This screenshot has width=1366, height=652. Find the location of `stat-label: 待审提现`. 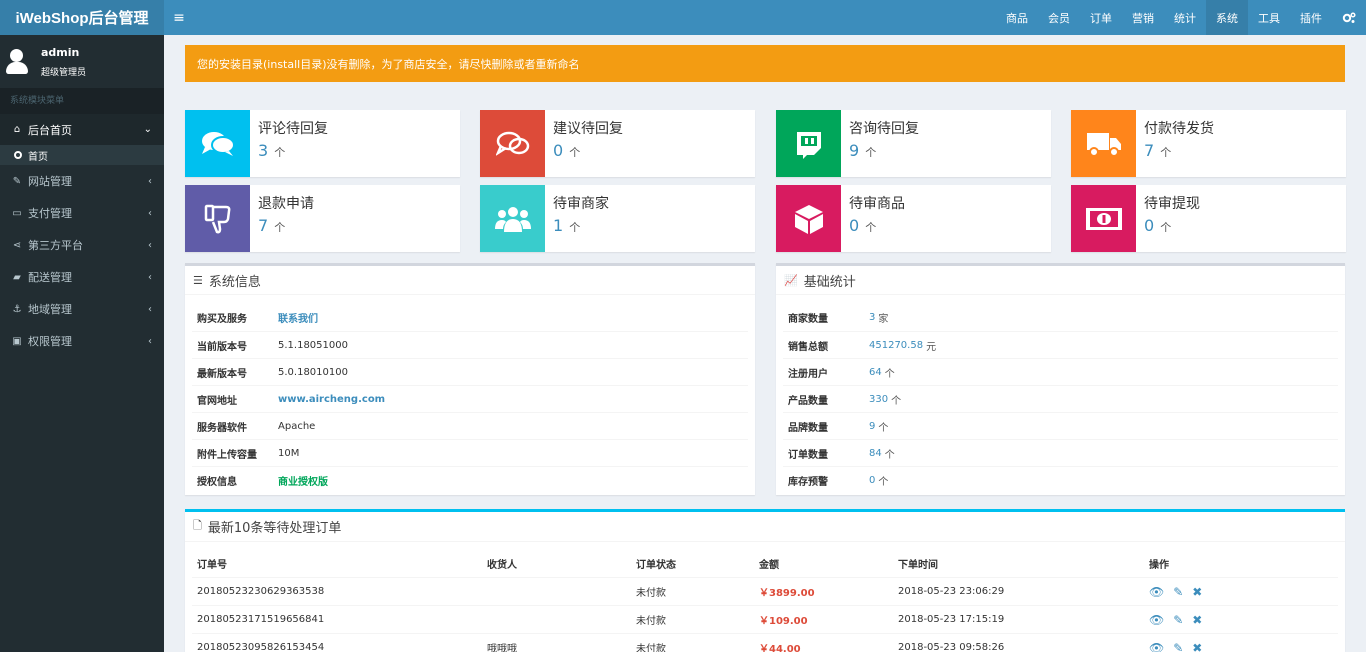

stat-label: 待审提现 is located at coordinates (1172, 204).